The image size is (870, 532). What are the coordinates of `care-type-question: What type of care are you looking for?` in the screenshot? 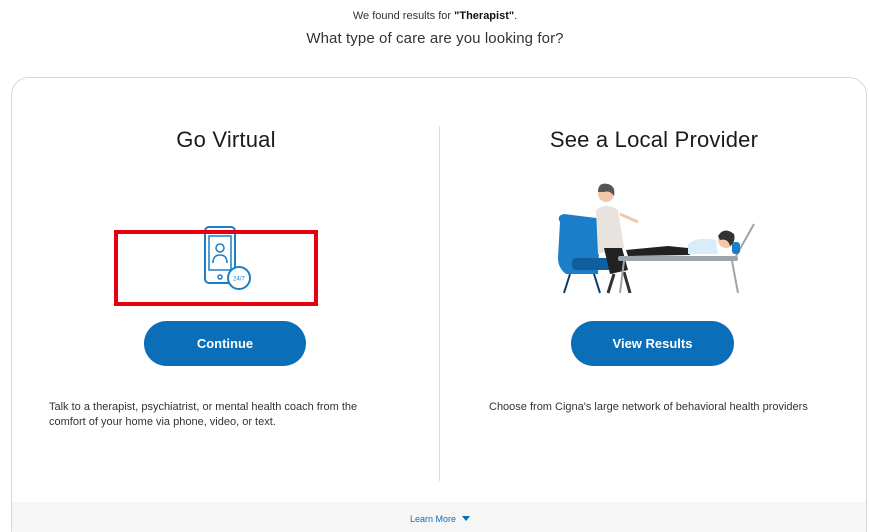 It's located at (435, 38).